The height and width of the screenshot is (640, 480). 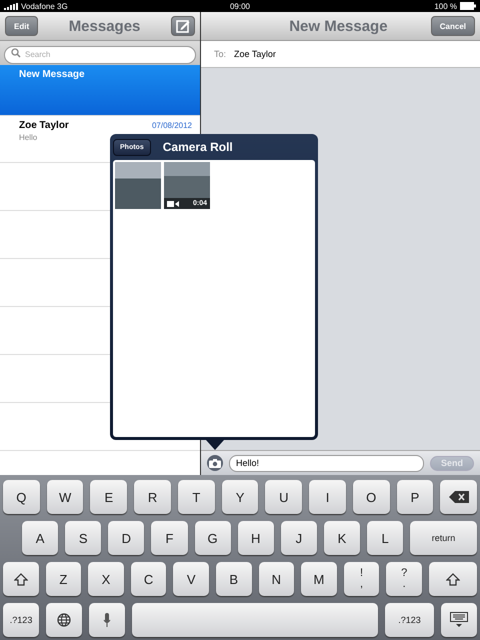 What do you see at coordinates (468, 6) in the screenshot?
I see `battery-icon` at bounding box center [468, 6].